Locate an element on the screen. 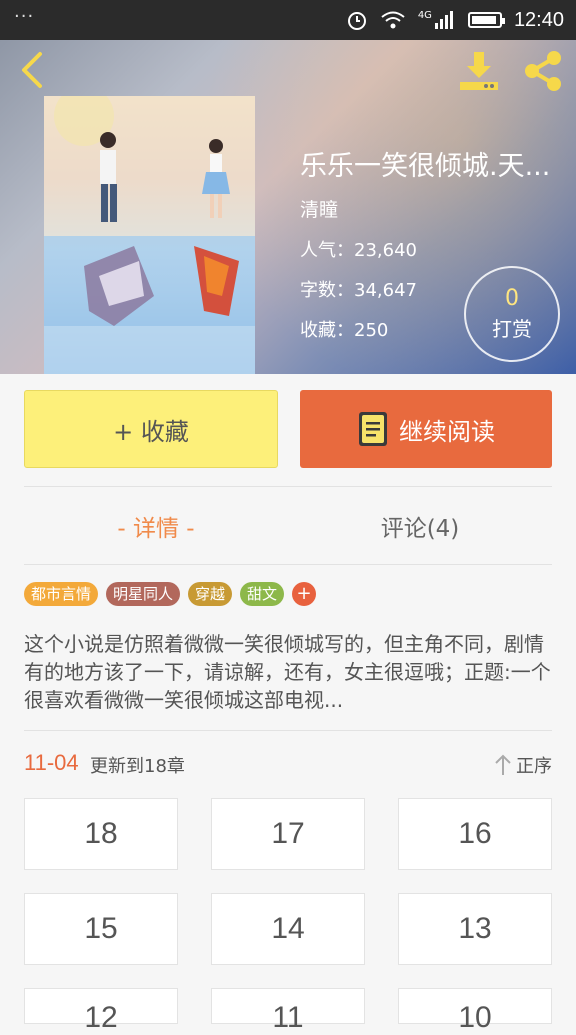  share-icon is located at coordinates (543, 71).